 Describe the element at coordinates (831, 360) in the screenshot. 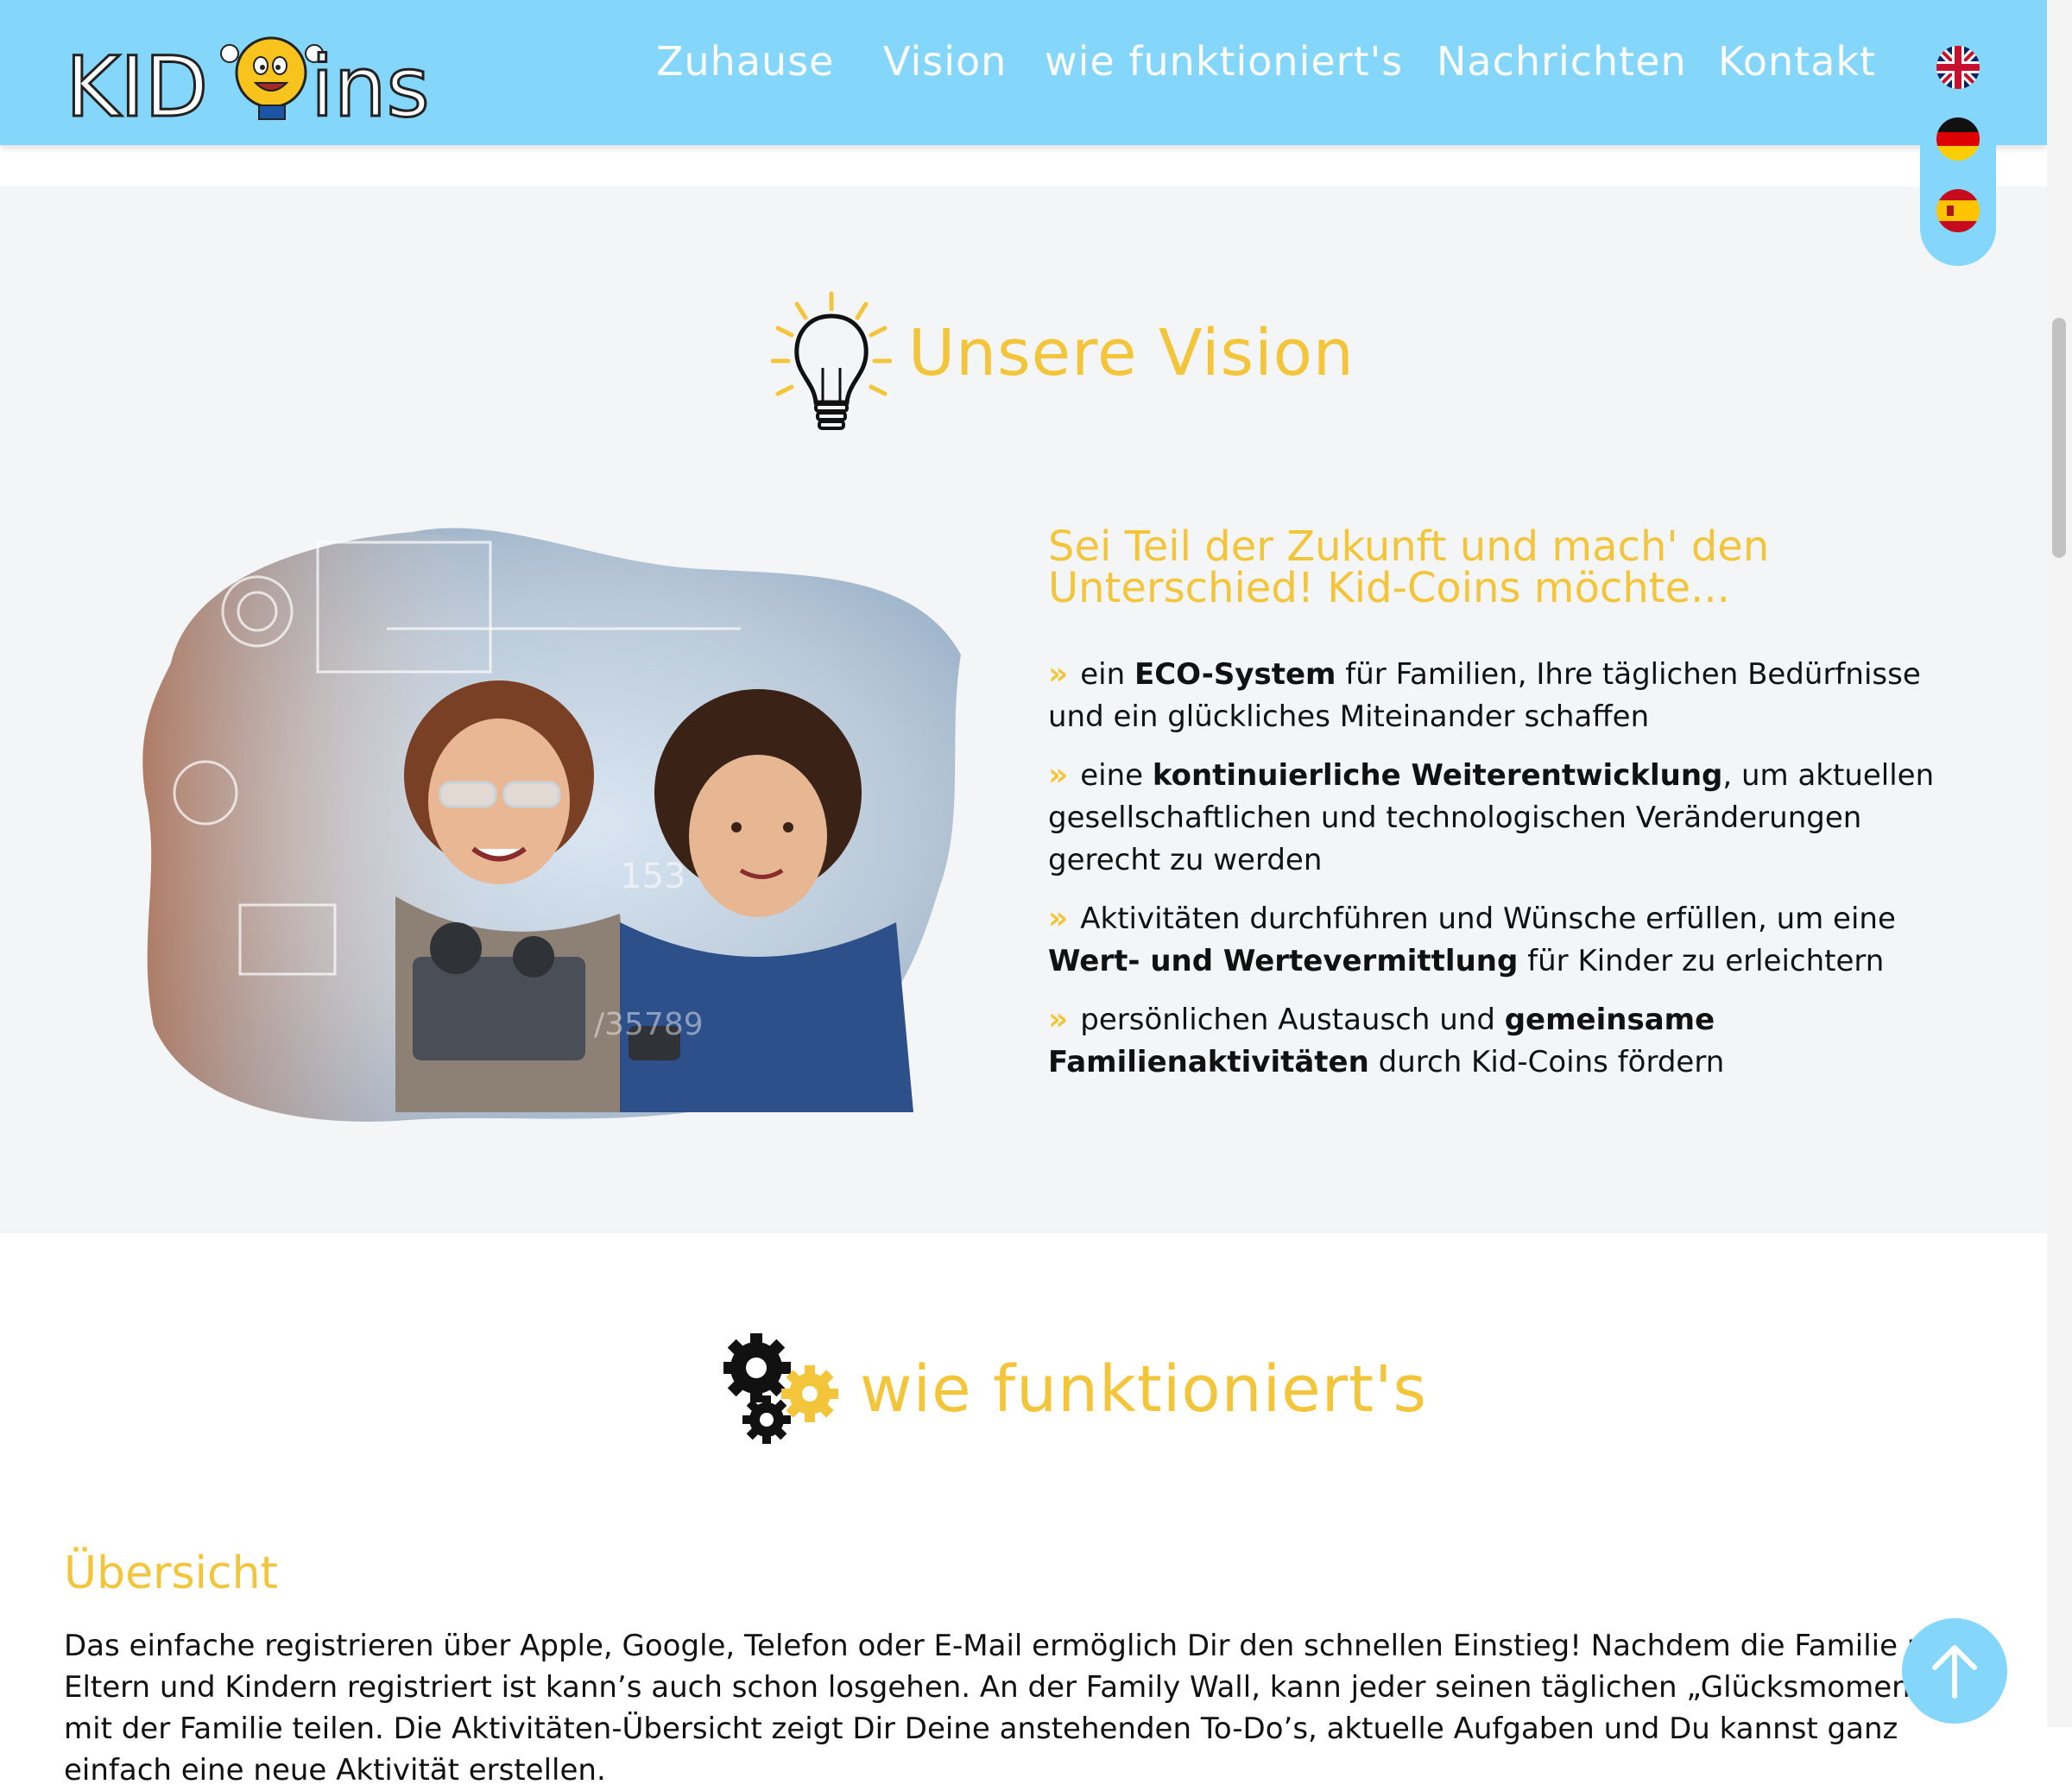

I see `lightbulb-icon` at that location.